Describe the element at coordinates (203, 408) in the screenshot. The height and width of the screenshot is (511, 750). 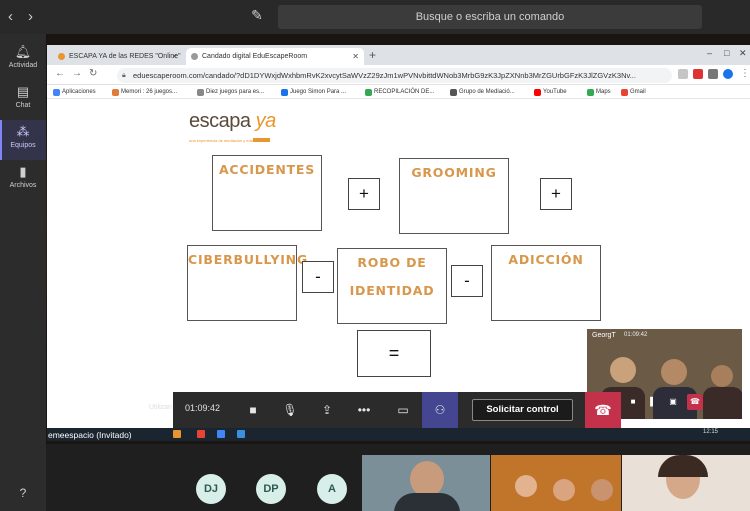
I see `call-timer: 01:09:42` at that location.